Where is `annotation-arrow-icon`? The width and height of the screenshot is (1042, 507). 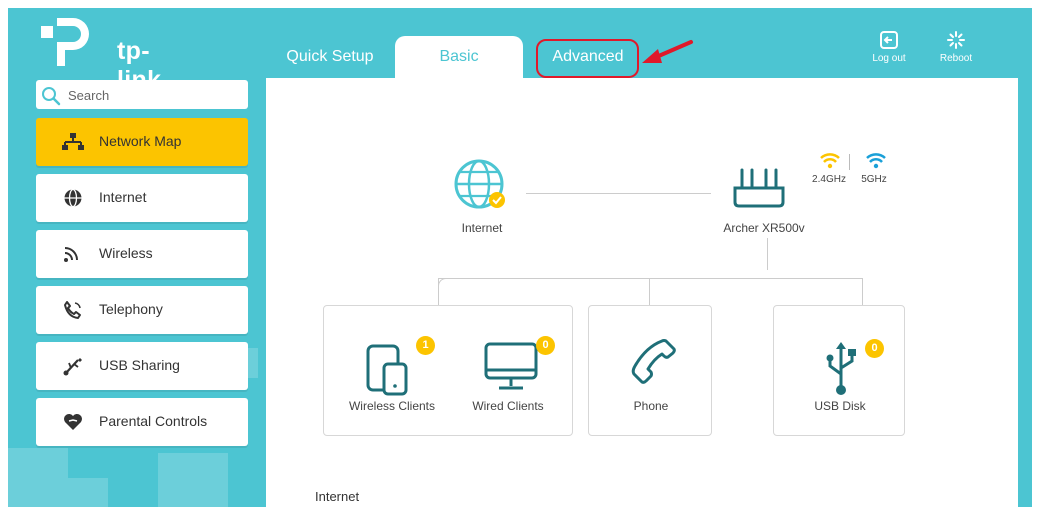 annotation-arrow-icon is located at coordinates (667, 51).